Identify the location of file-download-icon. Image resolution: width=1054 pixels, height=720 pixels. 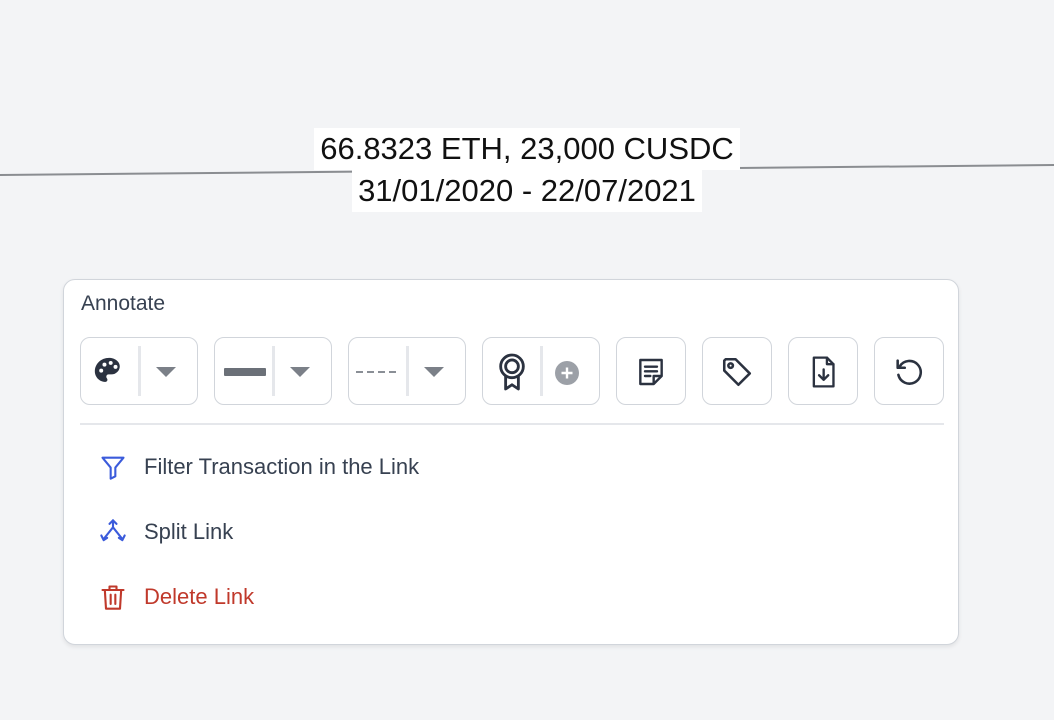
(823, 372).